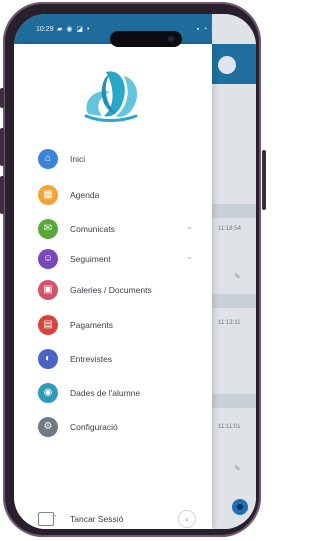 The height and width of the screenshot is (541, 320). What do you see at coordinates (2, 195) in the screenshot?
I see `phone-volume-down-button` at bounding box center [2, 195].